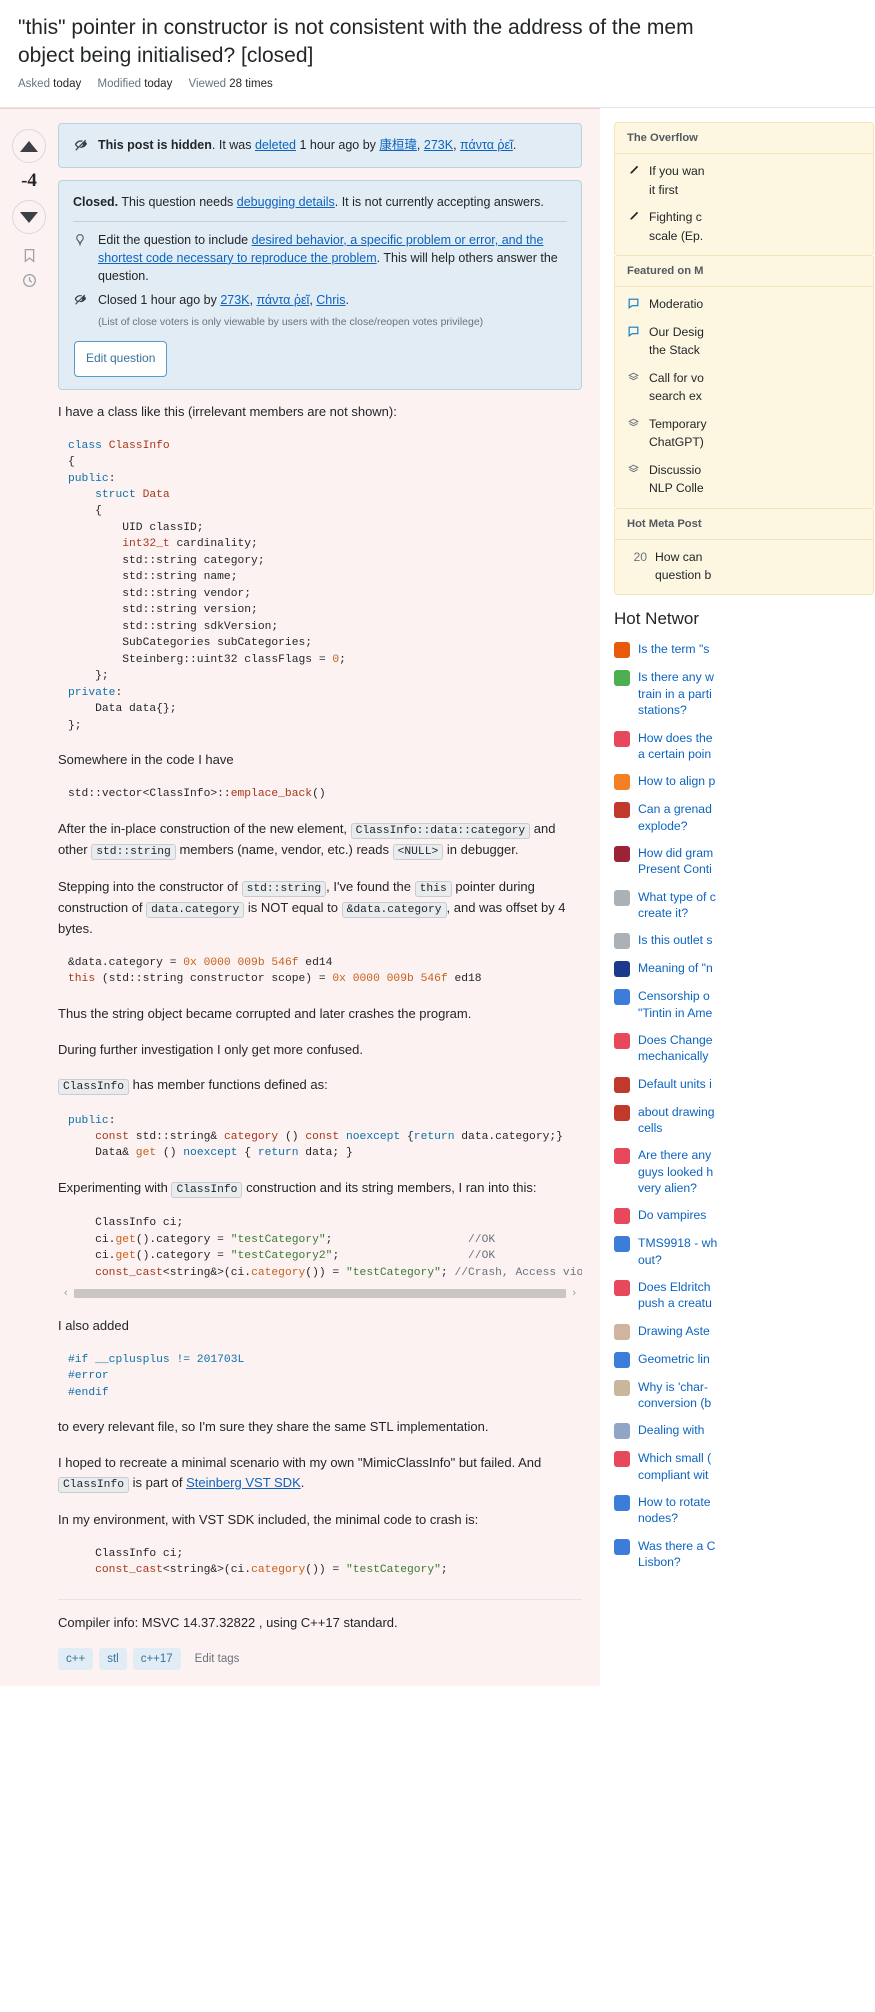  I want to click on arrow-down-icon, so click(29, 217).